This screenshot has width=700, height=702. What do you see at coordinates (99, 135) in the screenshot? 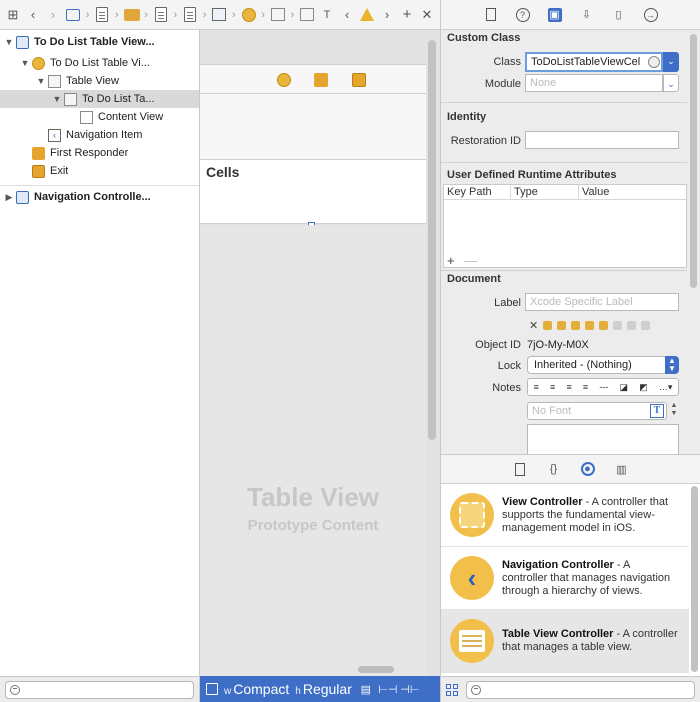
I see `outline-item-navigation-item: ‹ Navigation Item` at bounding box center [99, 135].